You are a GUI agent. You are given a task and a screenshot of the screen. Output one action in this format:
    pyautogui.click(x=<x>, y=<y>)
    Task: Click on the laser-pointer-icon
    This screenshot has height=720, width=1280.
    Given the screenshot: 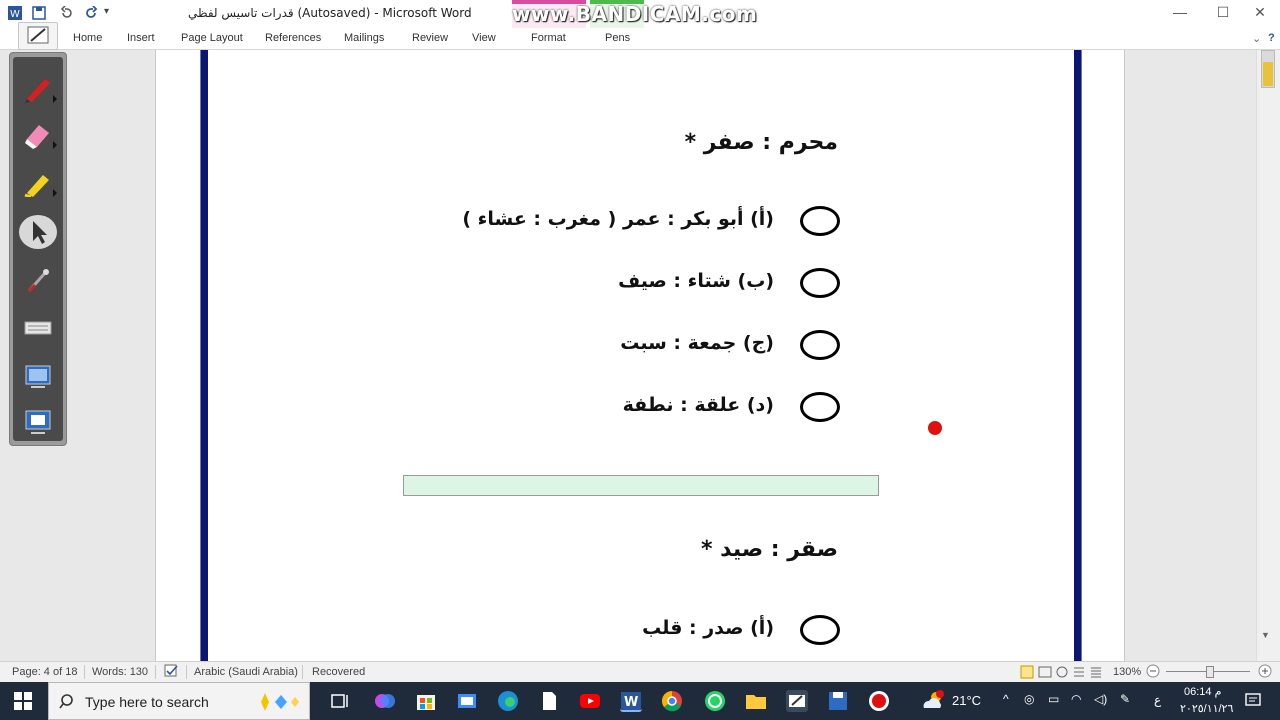 What is the action you would take?
    pyautogui.click(x=38, y=280)
    